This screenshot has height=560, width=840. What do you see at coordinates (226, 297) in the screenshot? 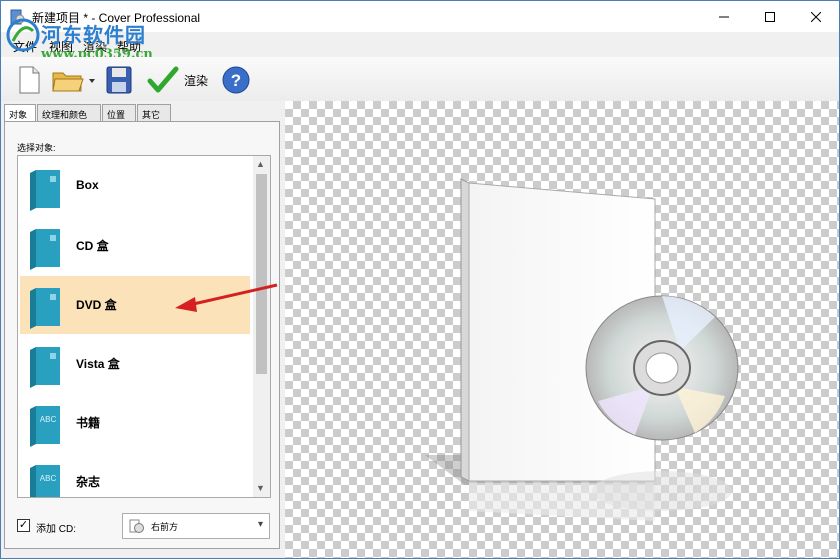
I see `annotation-arrow-icon` at bounding box center [226, 297].